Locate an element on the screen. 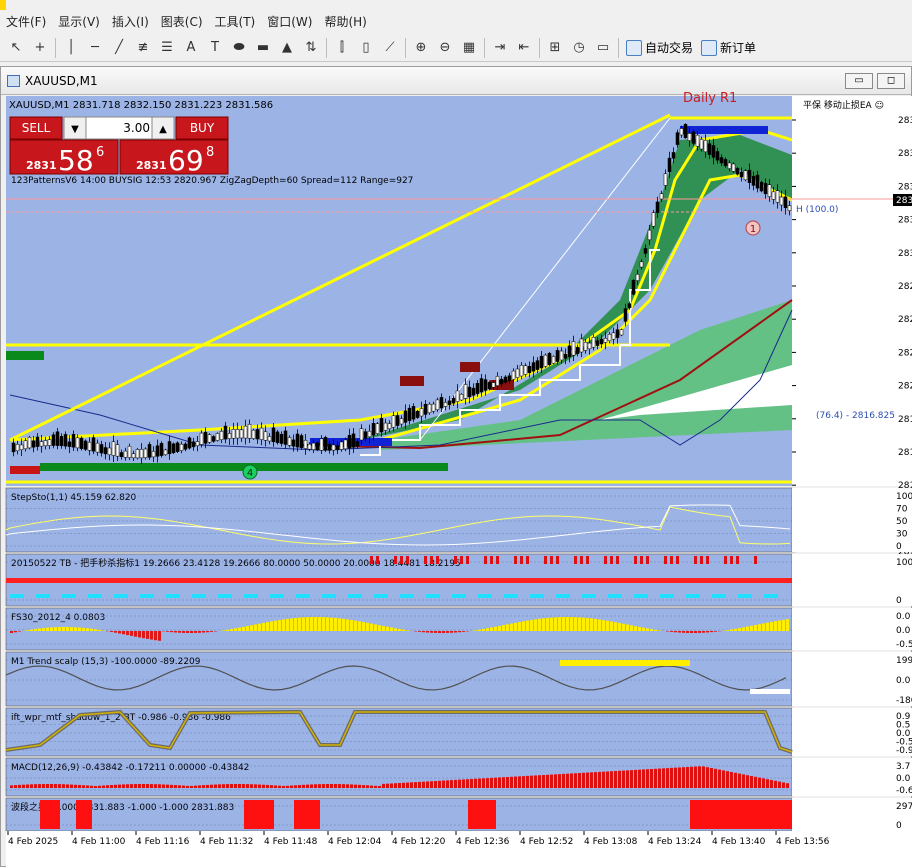 The image size is (912, 867). sell-price-sup: 6 is located at coordinates (100, 152).